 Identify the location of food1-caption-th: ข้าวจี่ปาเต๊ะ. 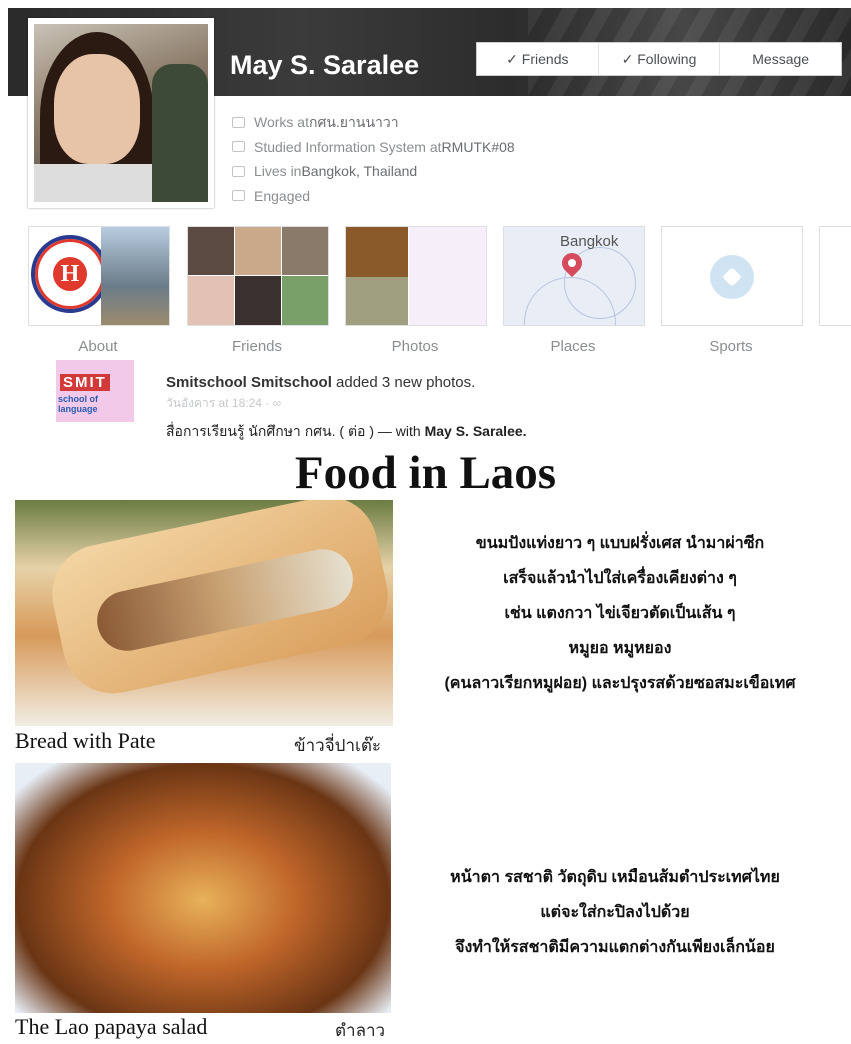
(337, 745).